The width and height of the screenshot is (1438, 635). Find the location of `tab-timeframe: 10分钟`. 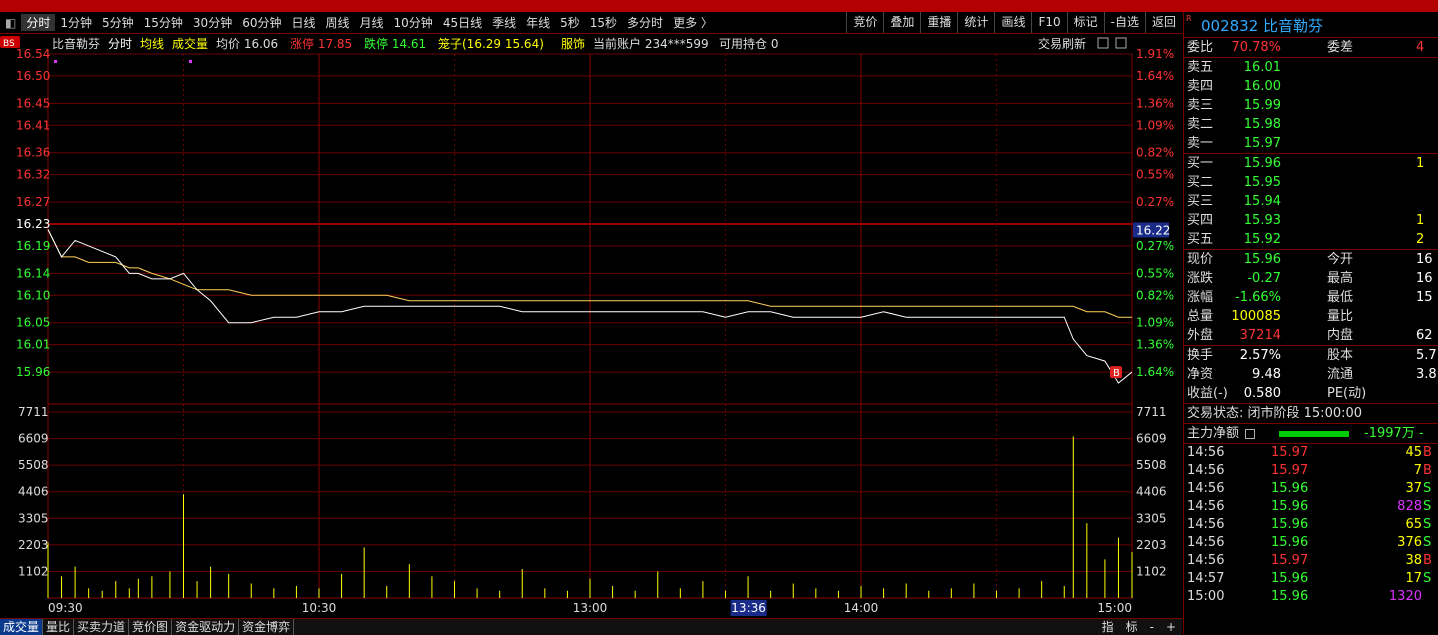

tab-timeframe: 10分钟 is located at coordinates (413, 22).